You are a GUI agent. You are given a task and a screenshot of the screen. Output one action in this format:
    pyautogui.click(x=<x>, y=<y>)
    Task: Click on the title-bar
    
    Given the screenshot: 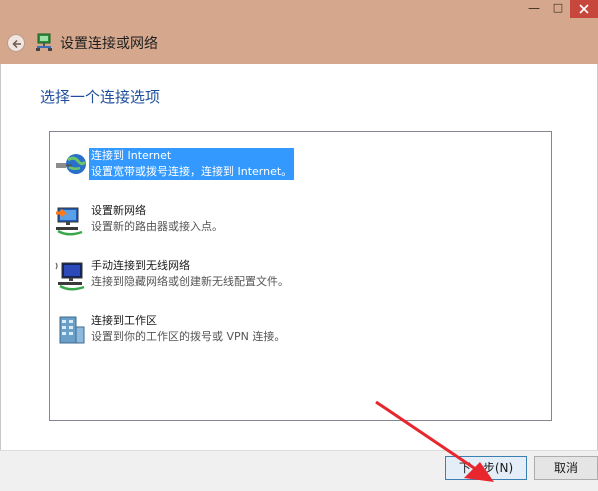 What is the action you would take?
    pyautogui.click(x=299, y=32)
    